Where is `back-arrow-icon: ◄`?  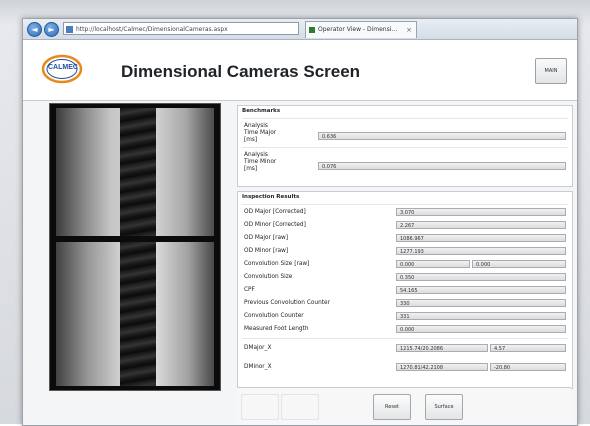
back-arrow-icon: ◄ is located at coordinates (34, 29).